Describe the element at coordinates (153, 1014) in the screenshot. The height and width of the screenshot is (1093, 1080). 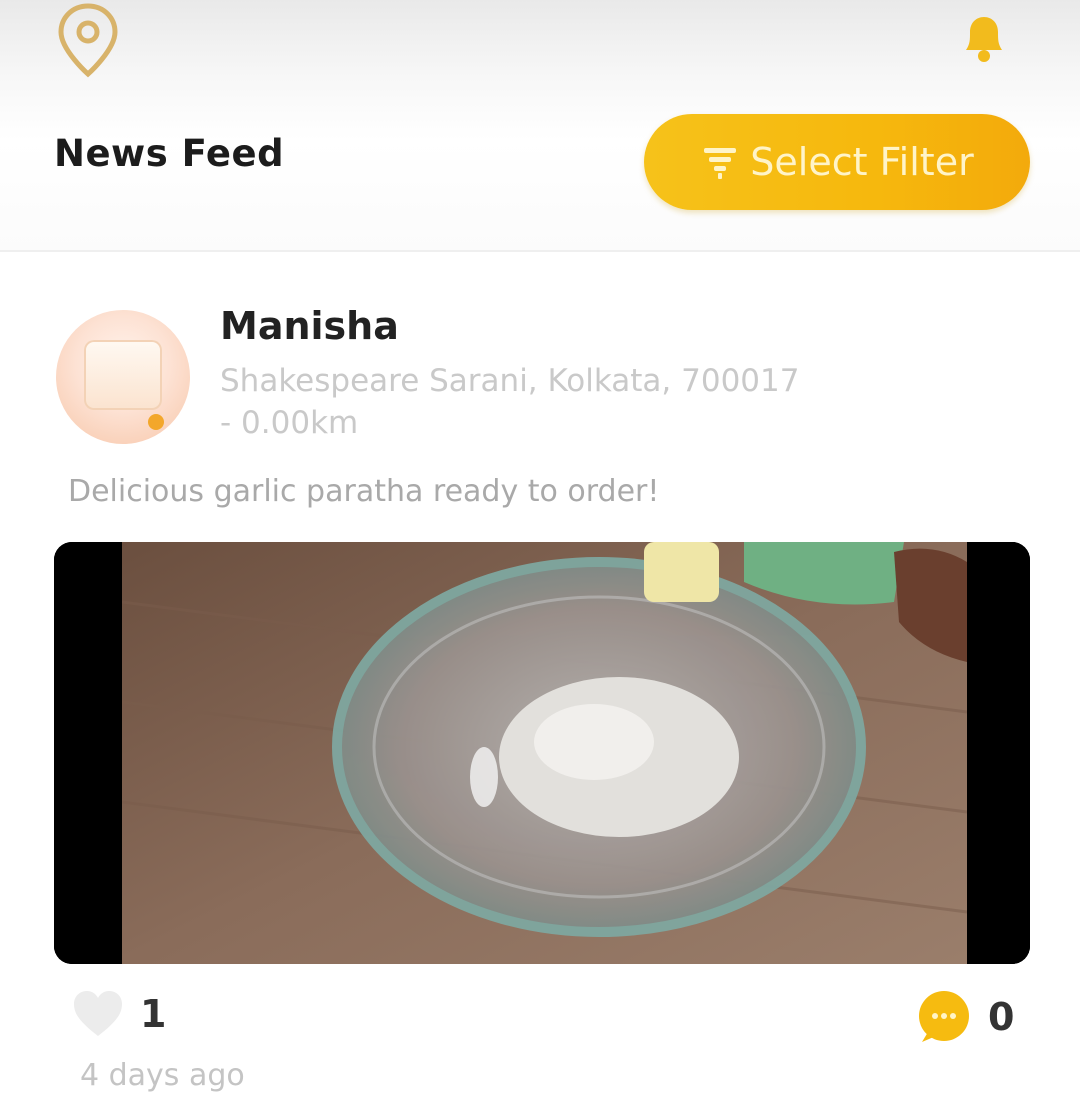
I see `like-count: 1` at that location.